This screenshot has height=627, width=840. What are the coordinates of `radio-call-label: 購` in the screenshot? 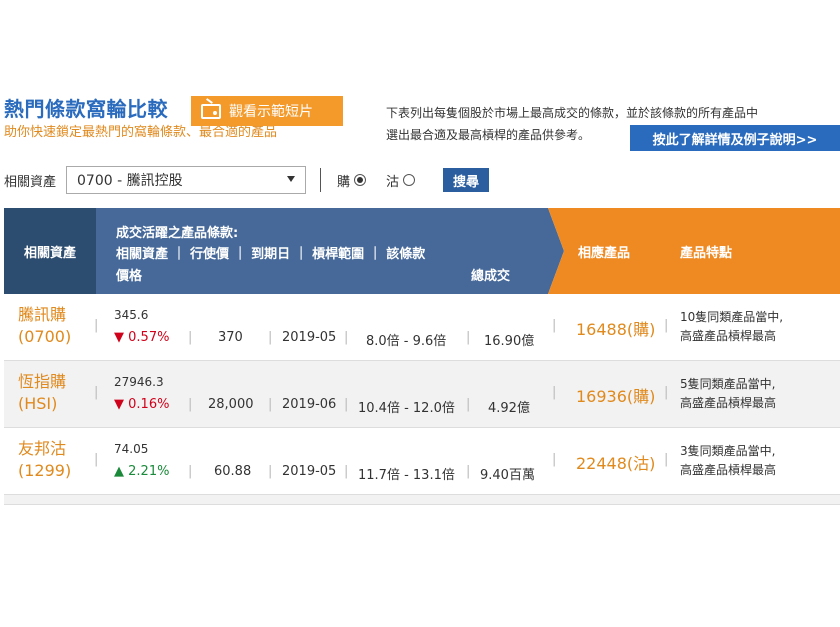 It's located at (344, 182).